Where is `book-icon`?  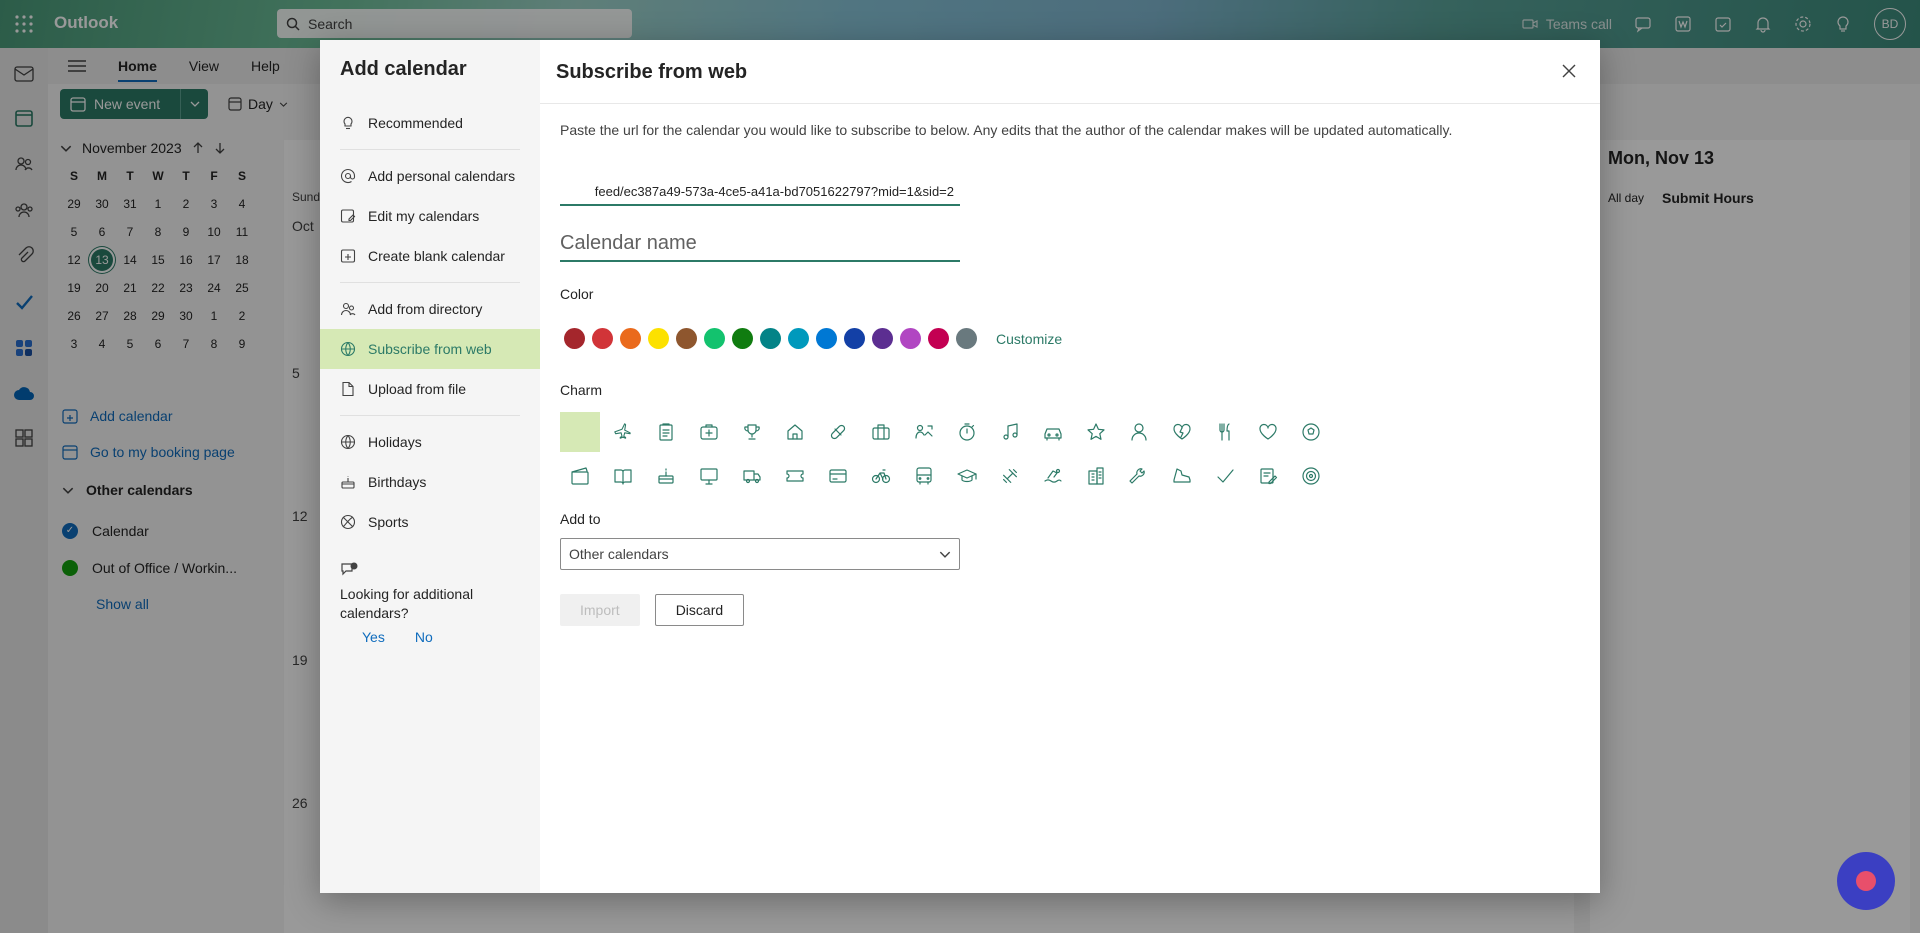
book-icon is located at coordinates (623, 476).